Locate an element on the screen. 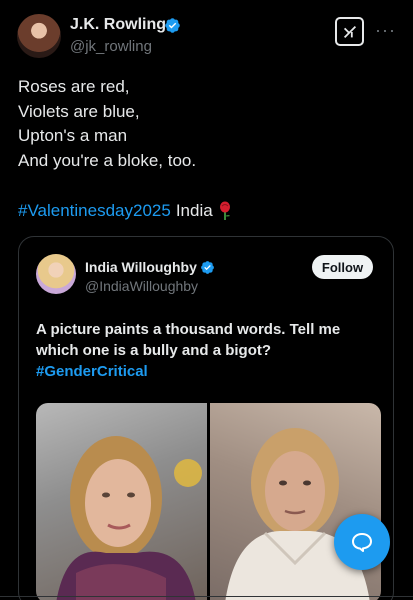 This screenshot has width=413, height=600. photo-right is located at coordinates (295, 501).